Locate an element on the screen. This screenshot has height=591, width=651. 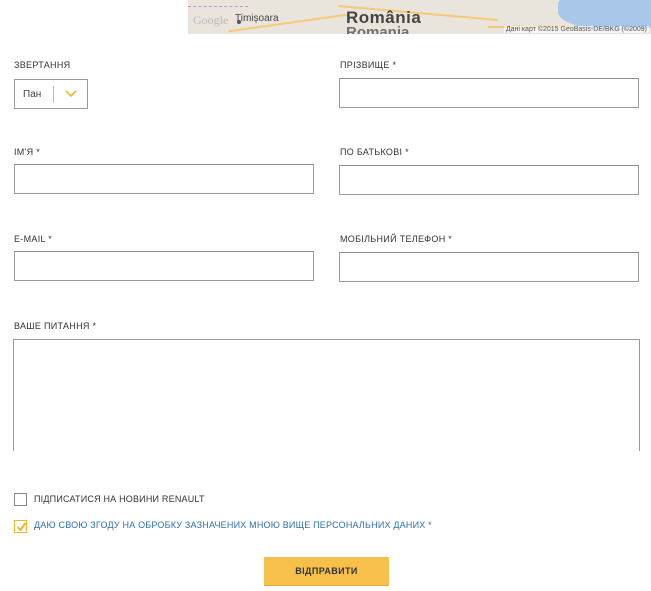
first-name-field is located at coordinates (164, 179).